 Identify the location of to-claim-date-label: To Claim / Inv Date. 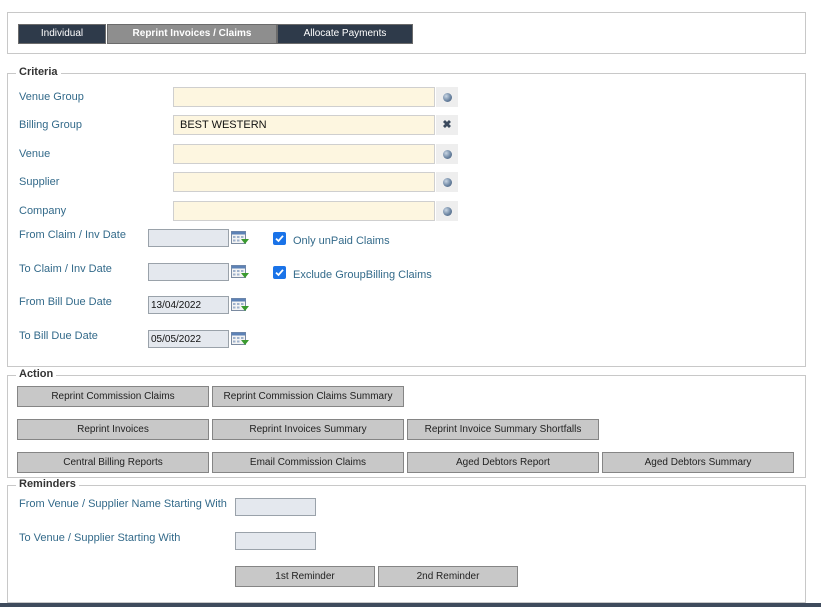
(65, 269).